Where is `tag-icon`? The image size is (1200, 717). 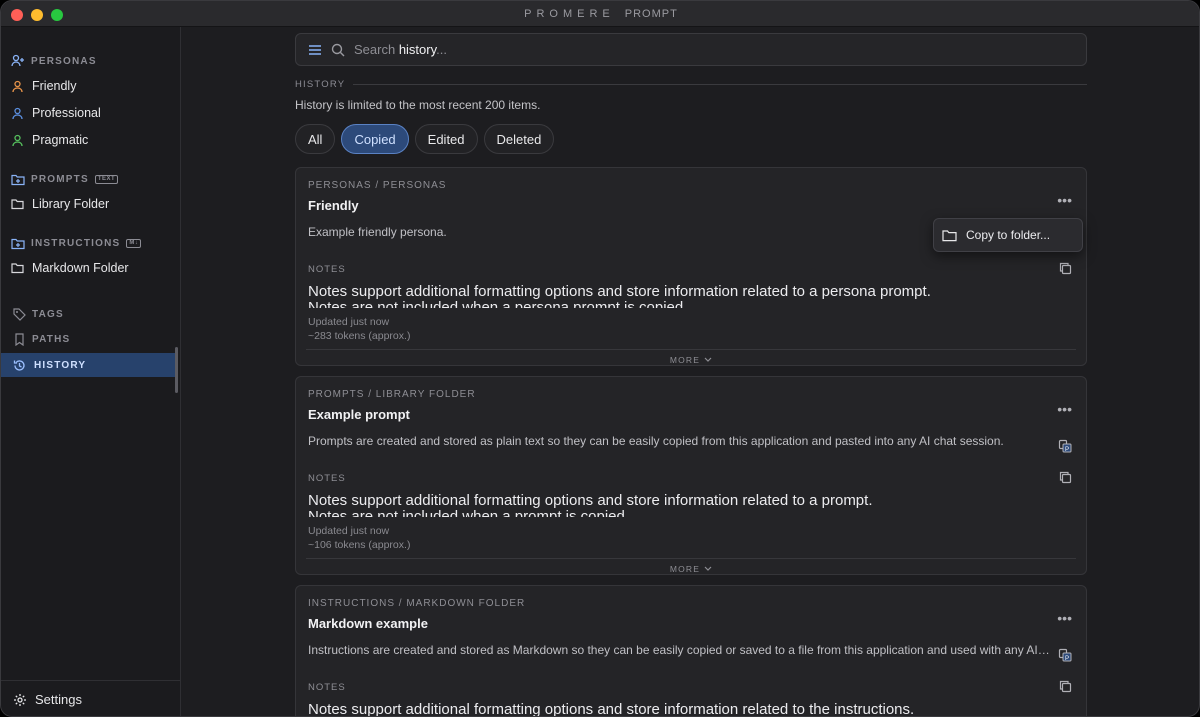
tag-icon is located at coordinates (19, 314).